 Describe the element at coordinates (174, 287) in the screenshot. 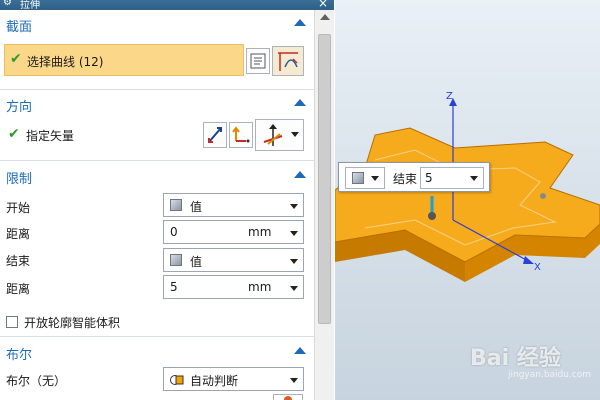

I see `end-distance-value: 5` at that location.